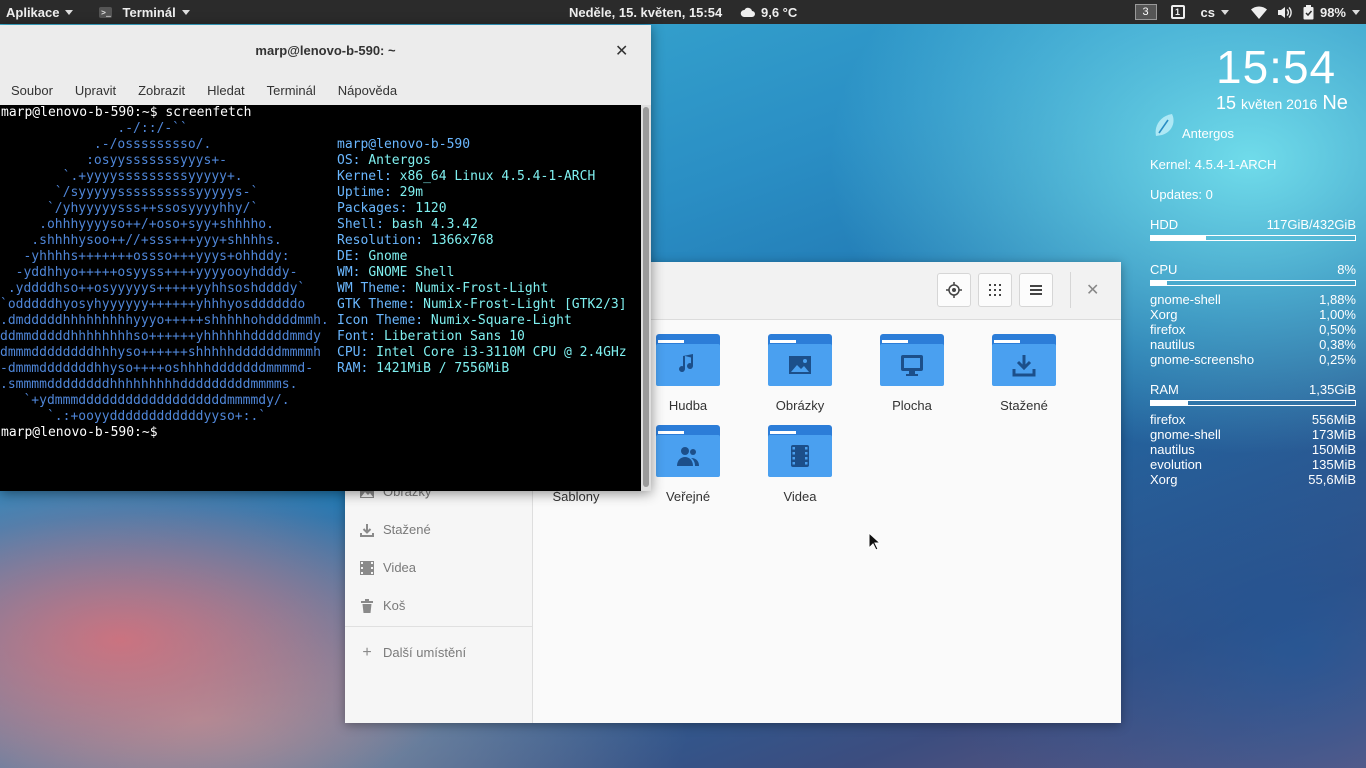 This screenshot has height=768, width=1366. I want to click on info-value: GNOME Shell, so click(411, 272).